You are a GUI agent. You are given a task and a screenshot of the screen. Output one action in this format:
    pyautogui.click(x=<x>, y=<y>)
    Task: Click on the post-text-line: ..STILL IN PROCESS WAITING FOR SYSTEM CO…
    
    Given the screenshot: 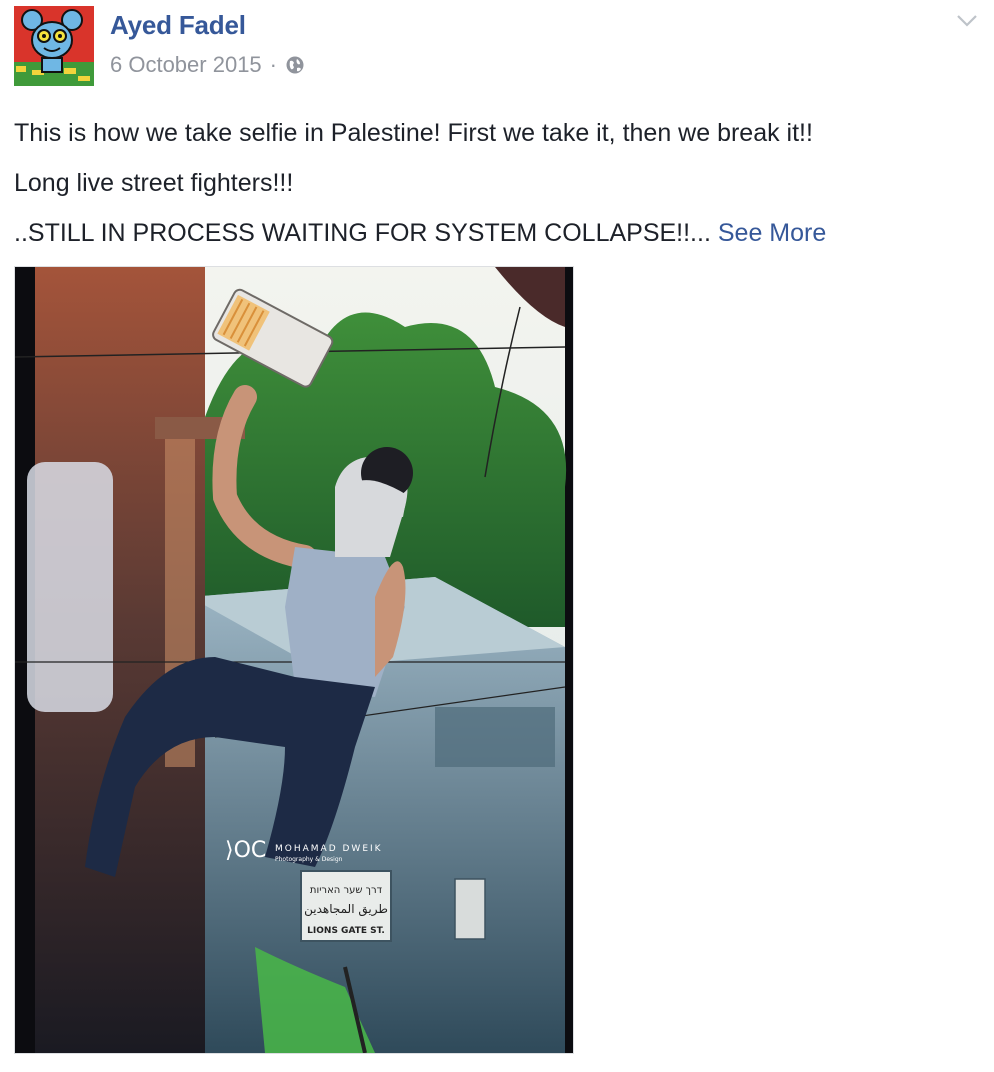 What is the action you would take?
    pyautogui.click(x=494, y=233)
    